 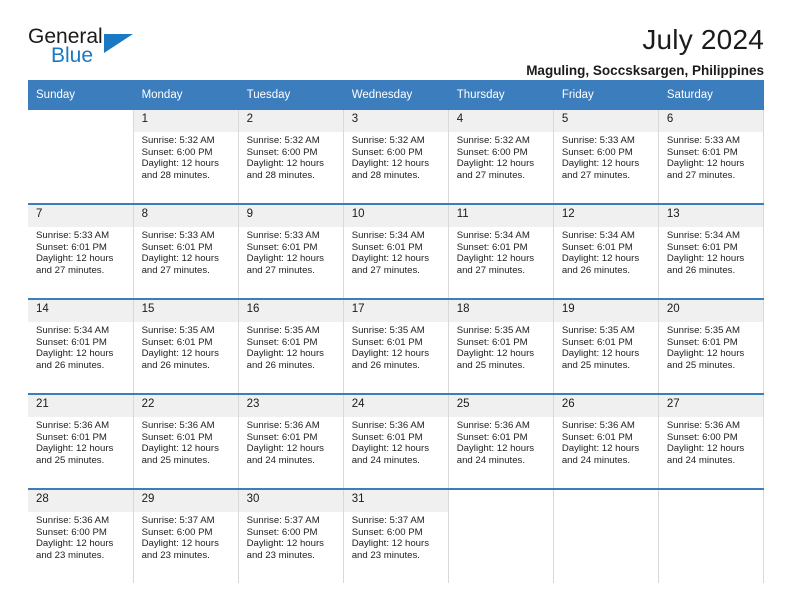 I want to click on day-number: 23, so click(x=291, y=406).